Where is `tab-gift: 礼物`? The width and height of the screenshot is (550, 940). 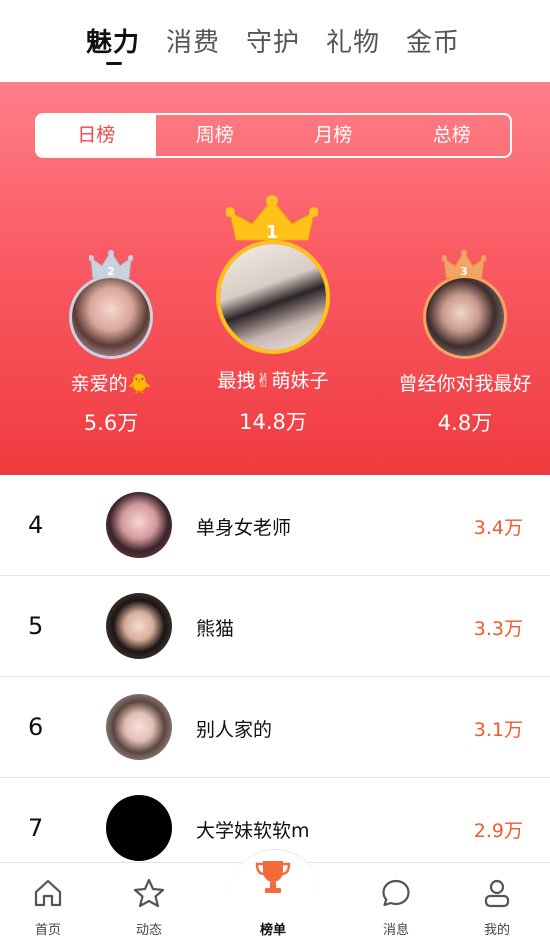 tab-gift: 礼物 is located at coordinates (353, 40).